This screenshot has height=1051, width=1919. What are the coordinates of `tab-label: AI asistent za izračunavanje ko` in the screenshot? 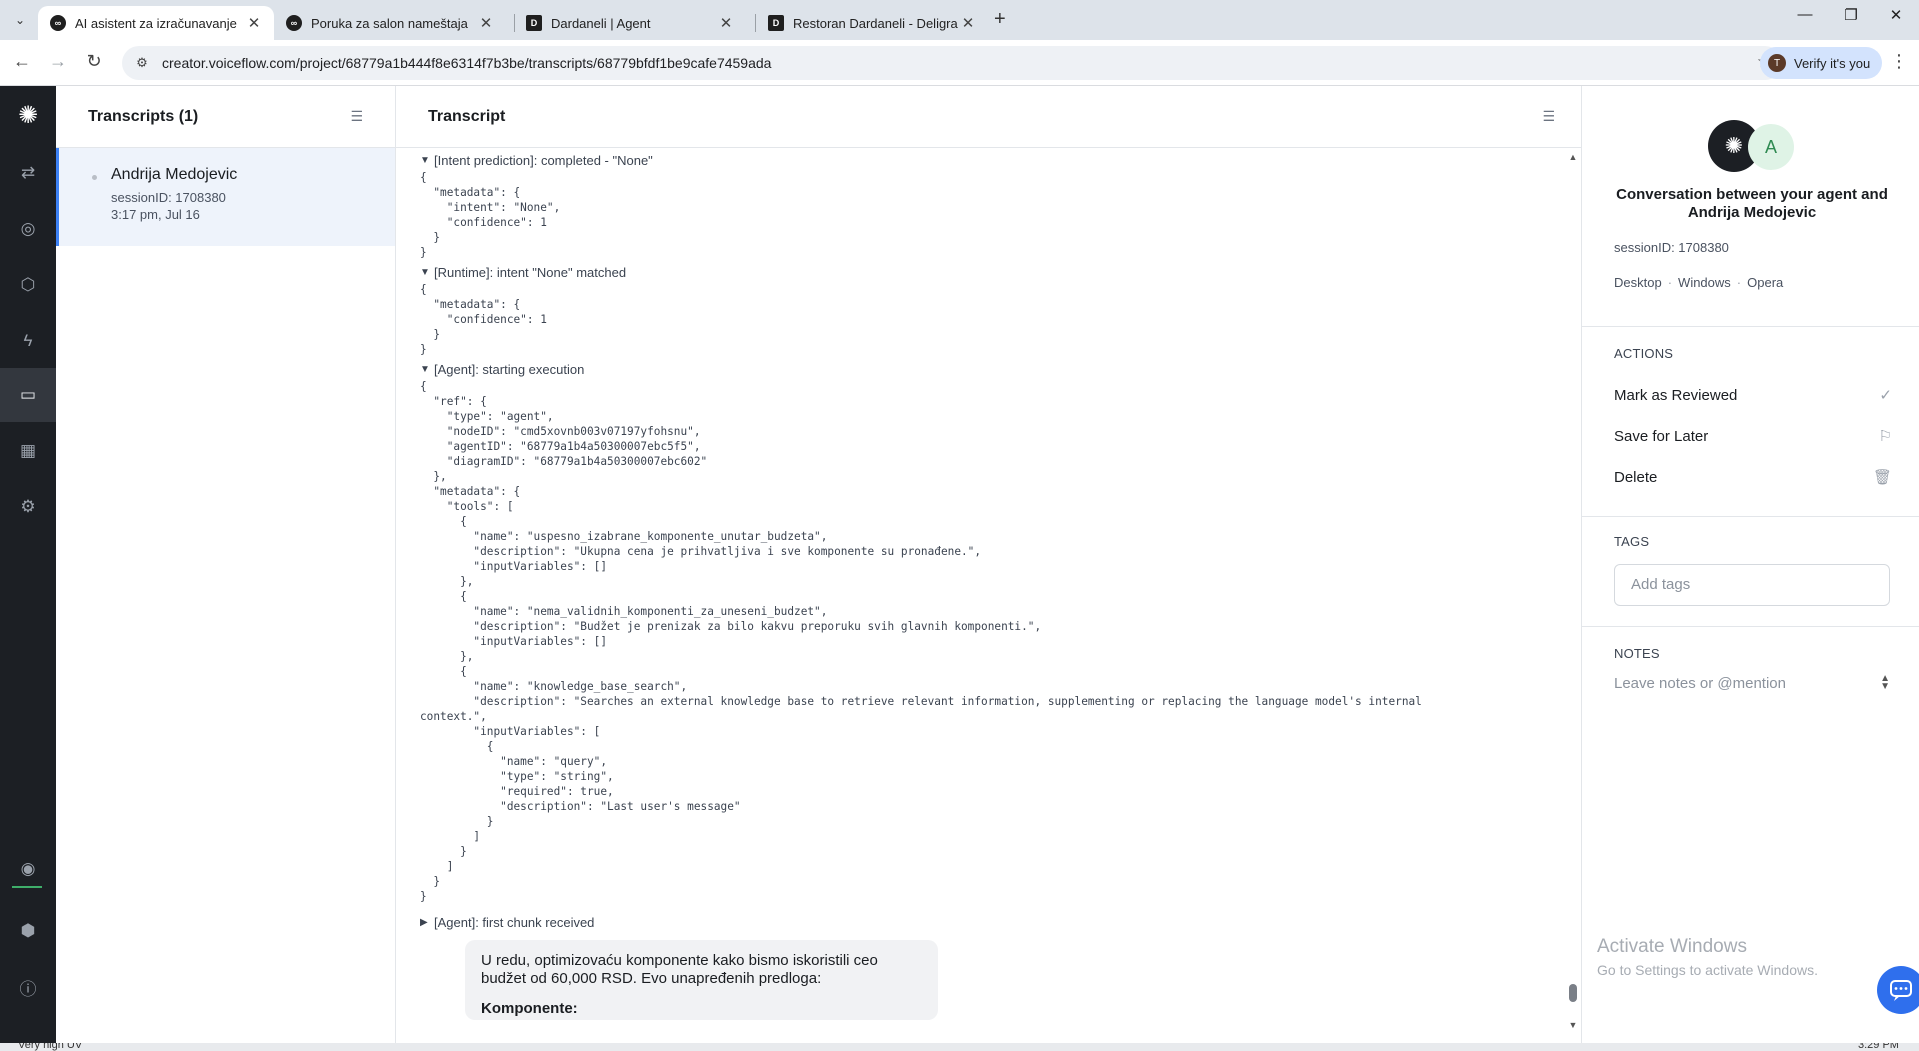 It's located at (157, 23).